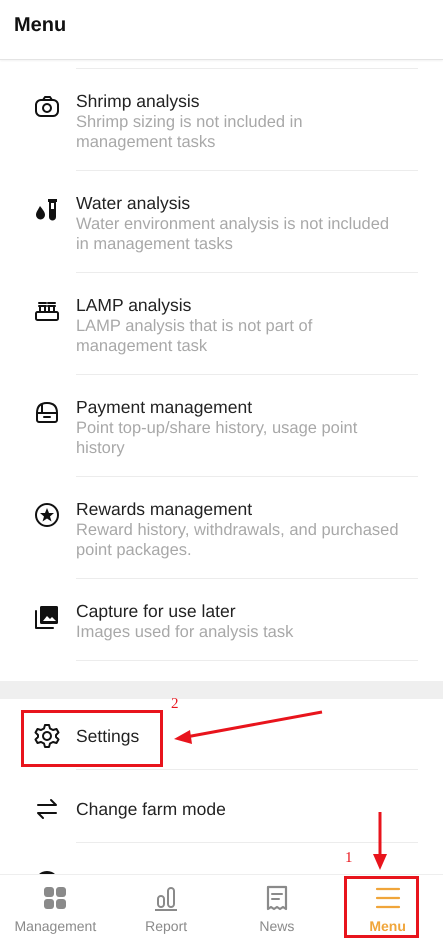 The height and width of the screenshot is (942, 443). Describe the element at coordinates (134, 305) in the screenshot. I see `menu-item-title: LAMP analysis` at that location.